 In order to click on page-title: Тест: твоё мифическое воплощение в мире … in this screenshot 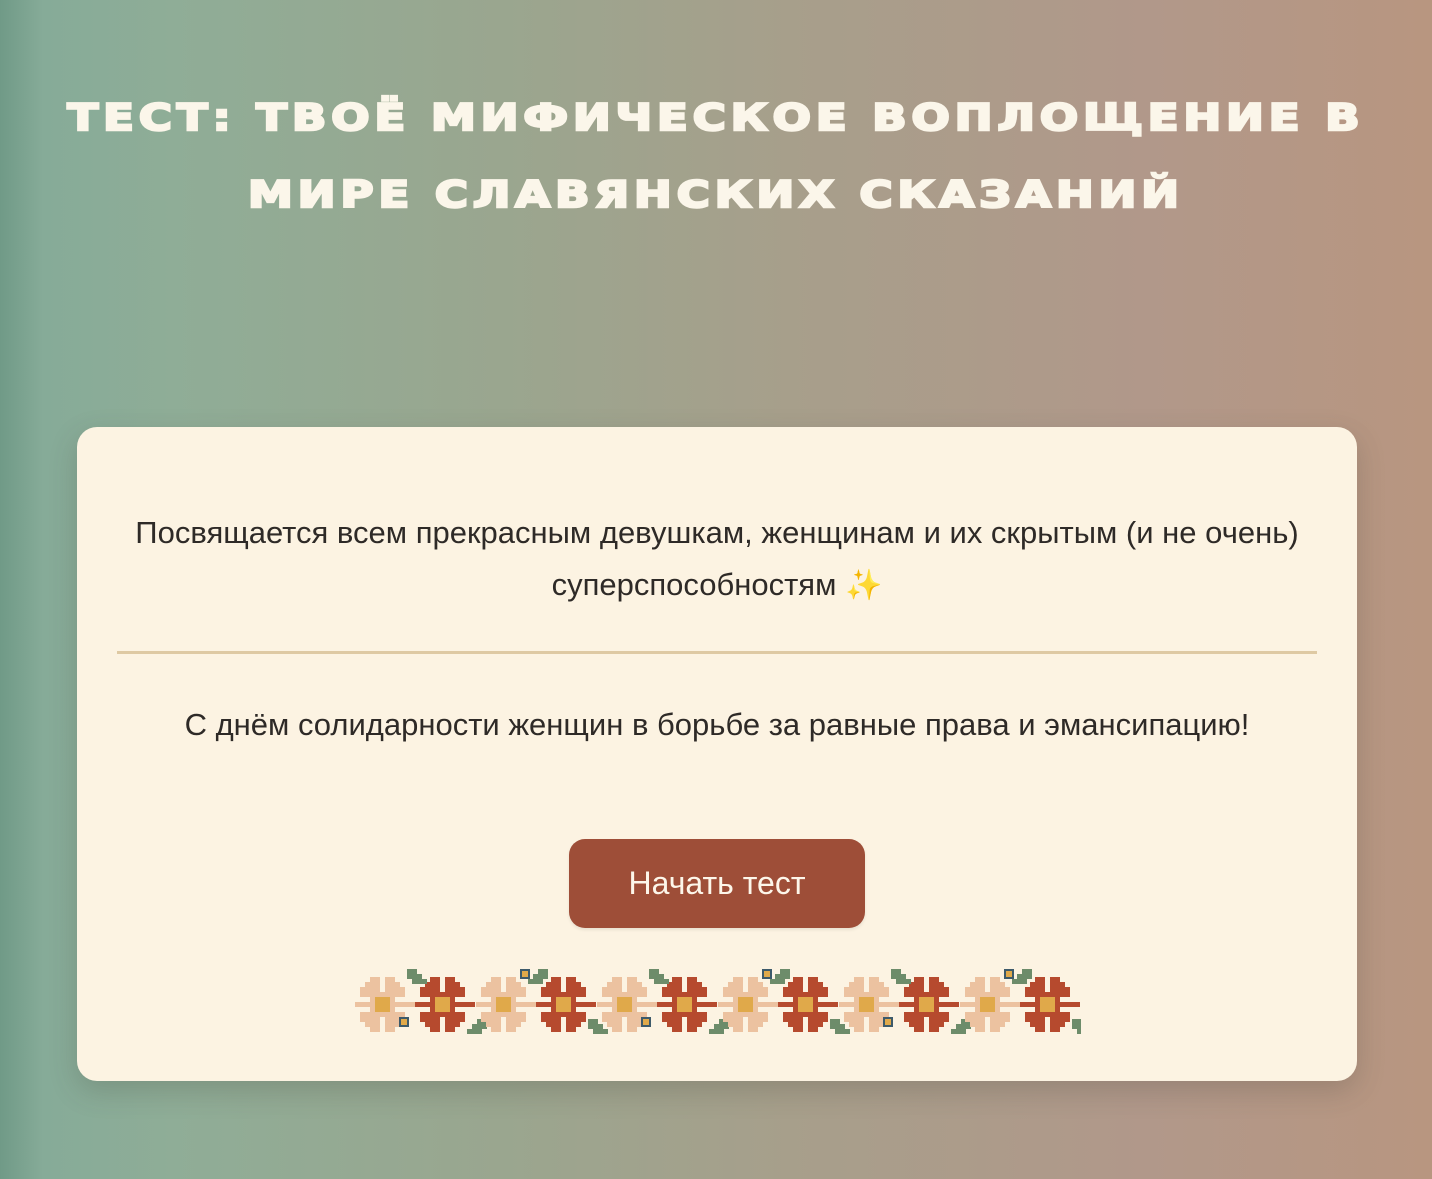, I will do `click(715, 155)`.